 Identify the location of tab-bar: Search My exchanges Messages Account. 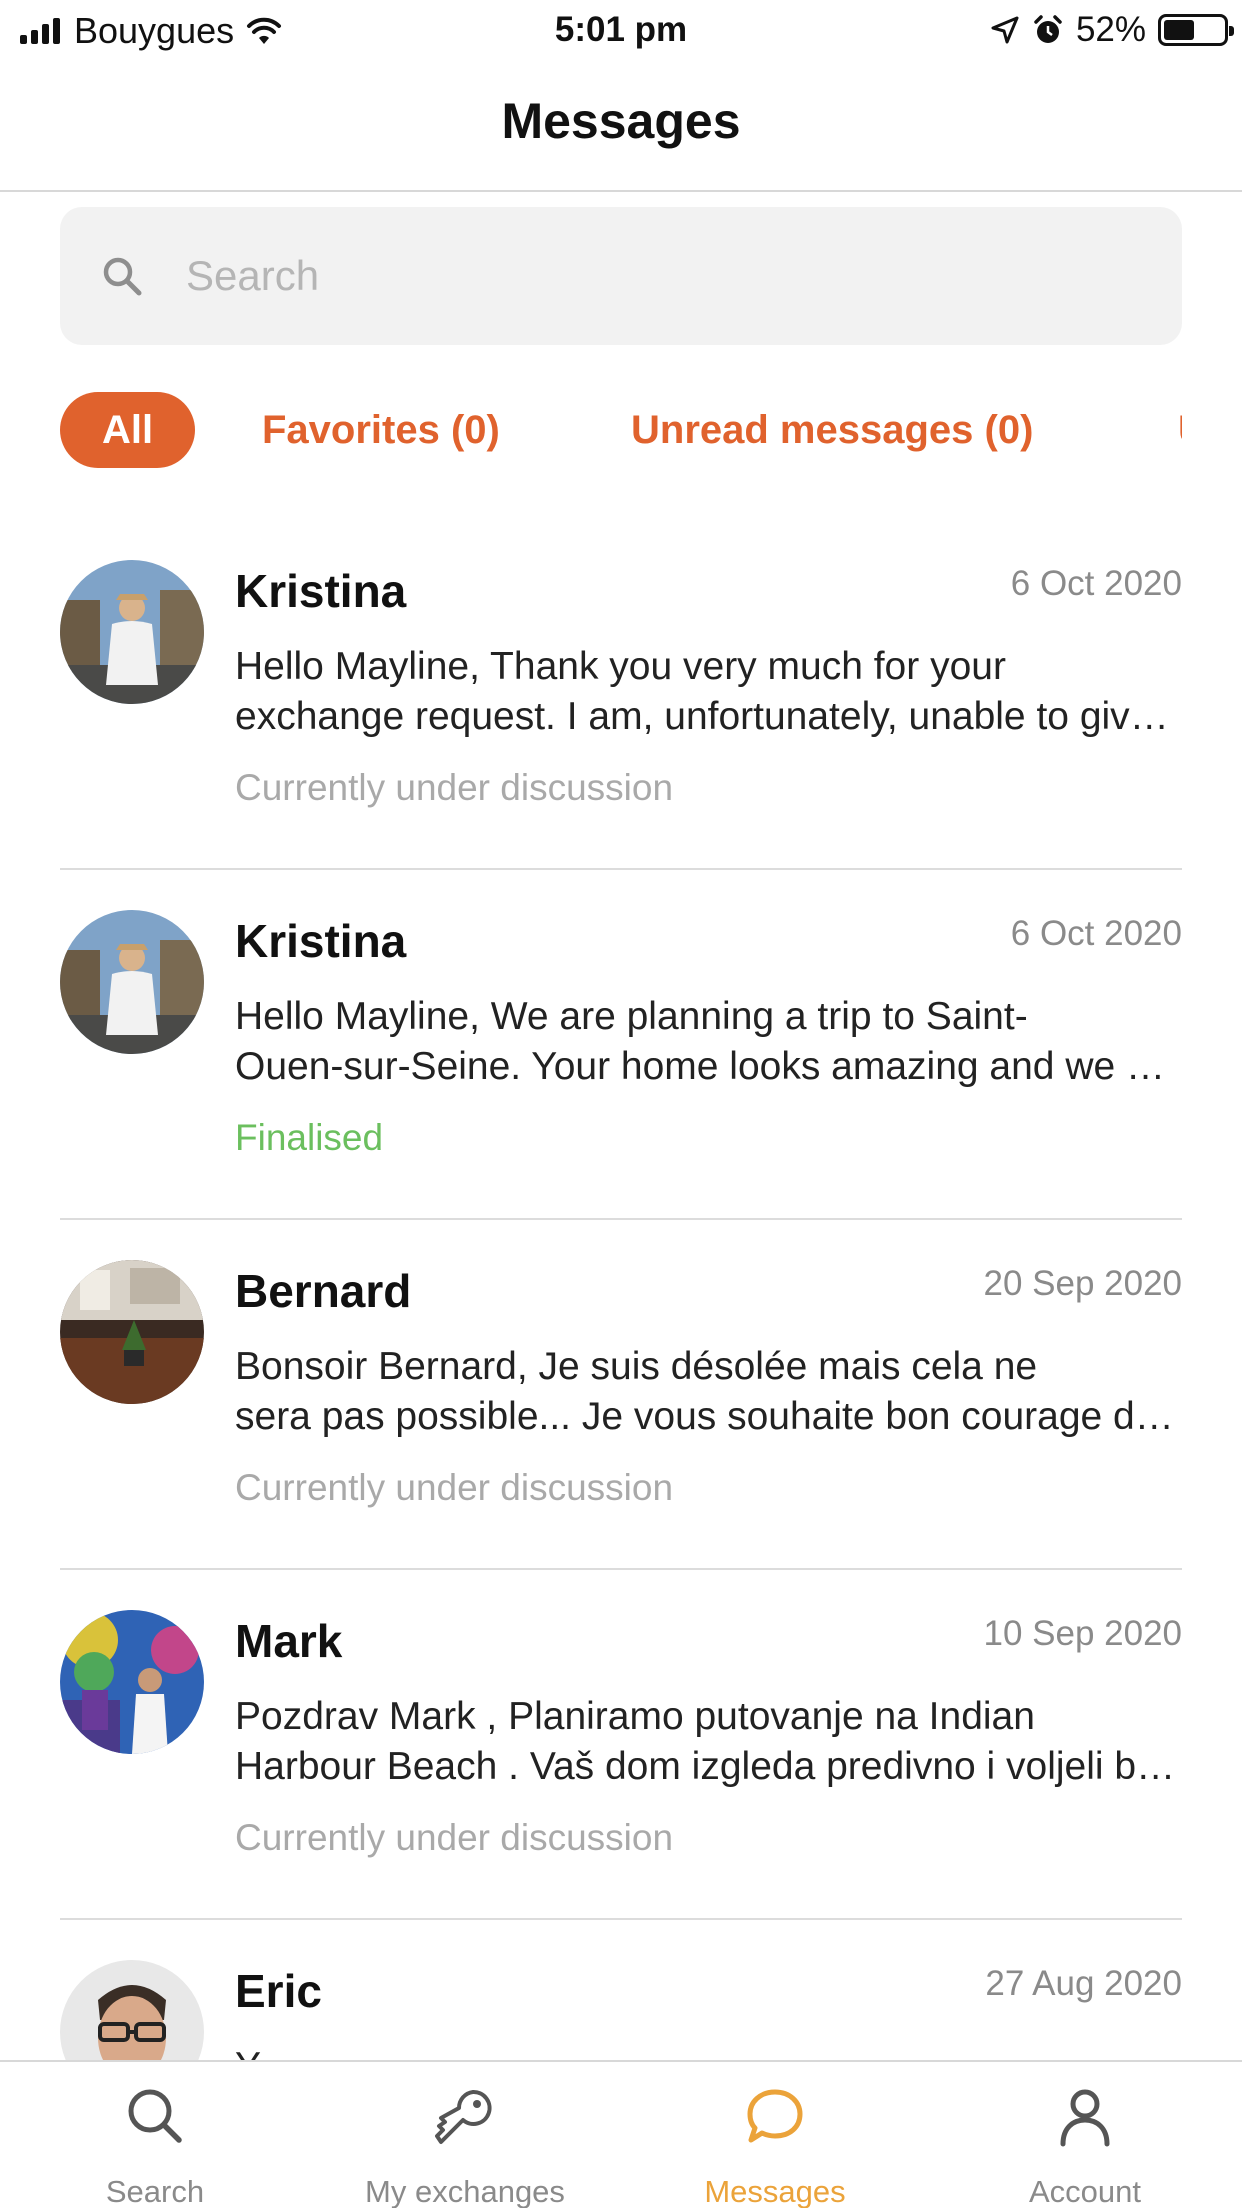
(621, 2134).